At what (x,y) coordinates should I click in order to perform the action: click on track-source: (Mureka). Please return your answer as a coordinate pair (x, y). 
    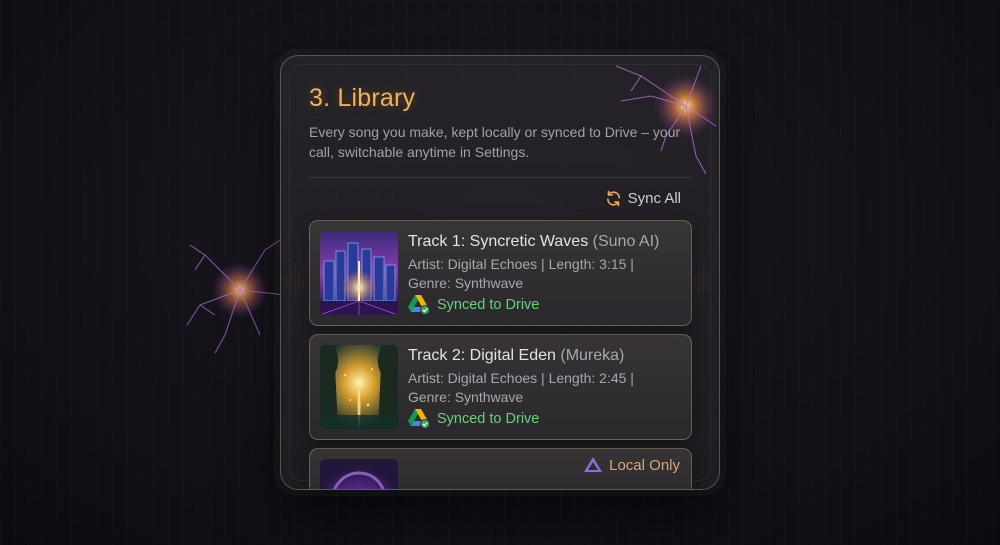
    Looking at the image, I should click on (592, 355).